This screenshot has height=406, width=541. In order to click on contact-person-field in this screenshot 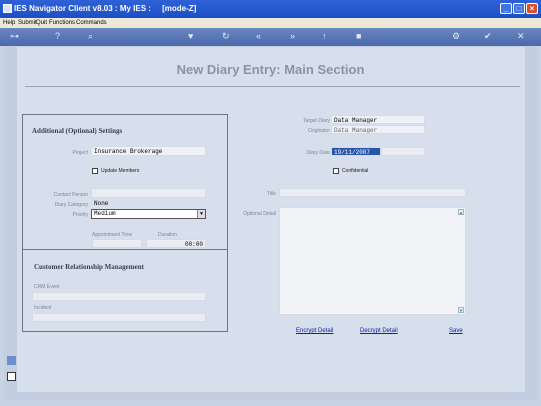, I will do `click(148, 193)`.